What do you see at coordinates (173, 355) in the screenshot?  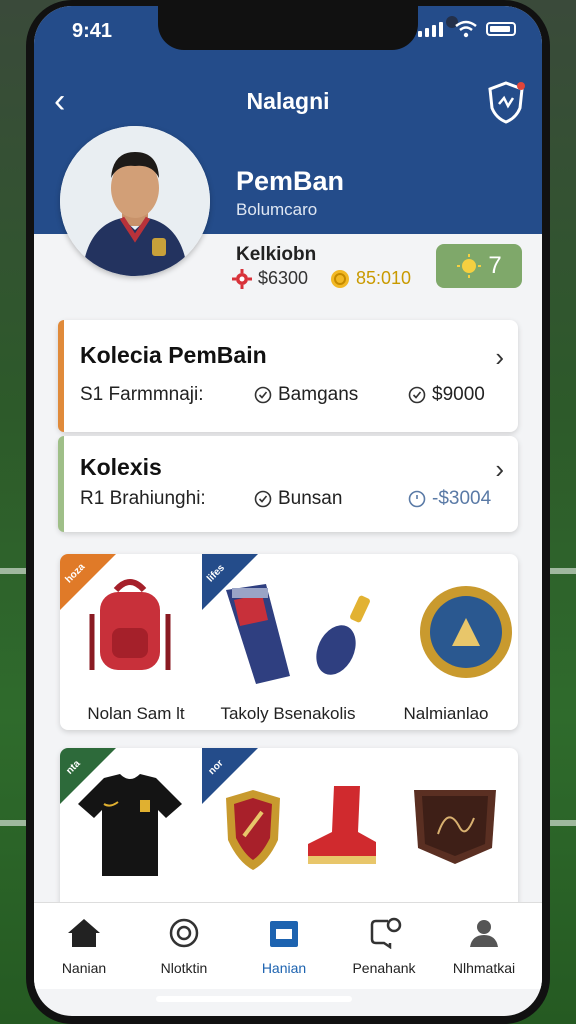 I see `card-title: Kolecia PemBain` at bounding box center [173, 355].